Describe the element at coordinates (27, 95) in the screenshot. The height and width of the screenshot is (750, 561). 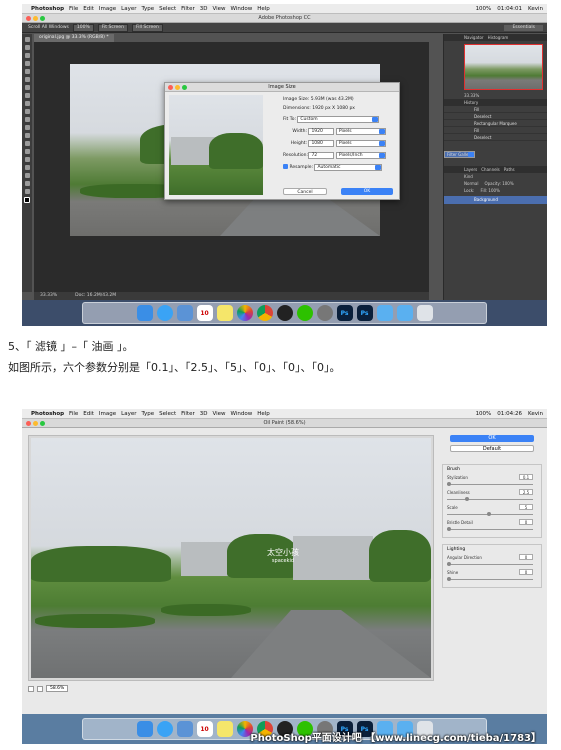
I see `brush-tool-icon` at that location.